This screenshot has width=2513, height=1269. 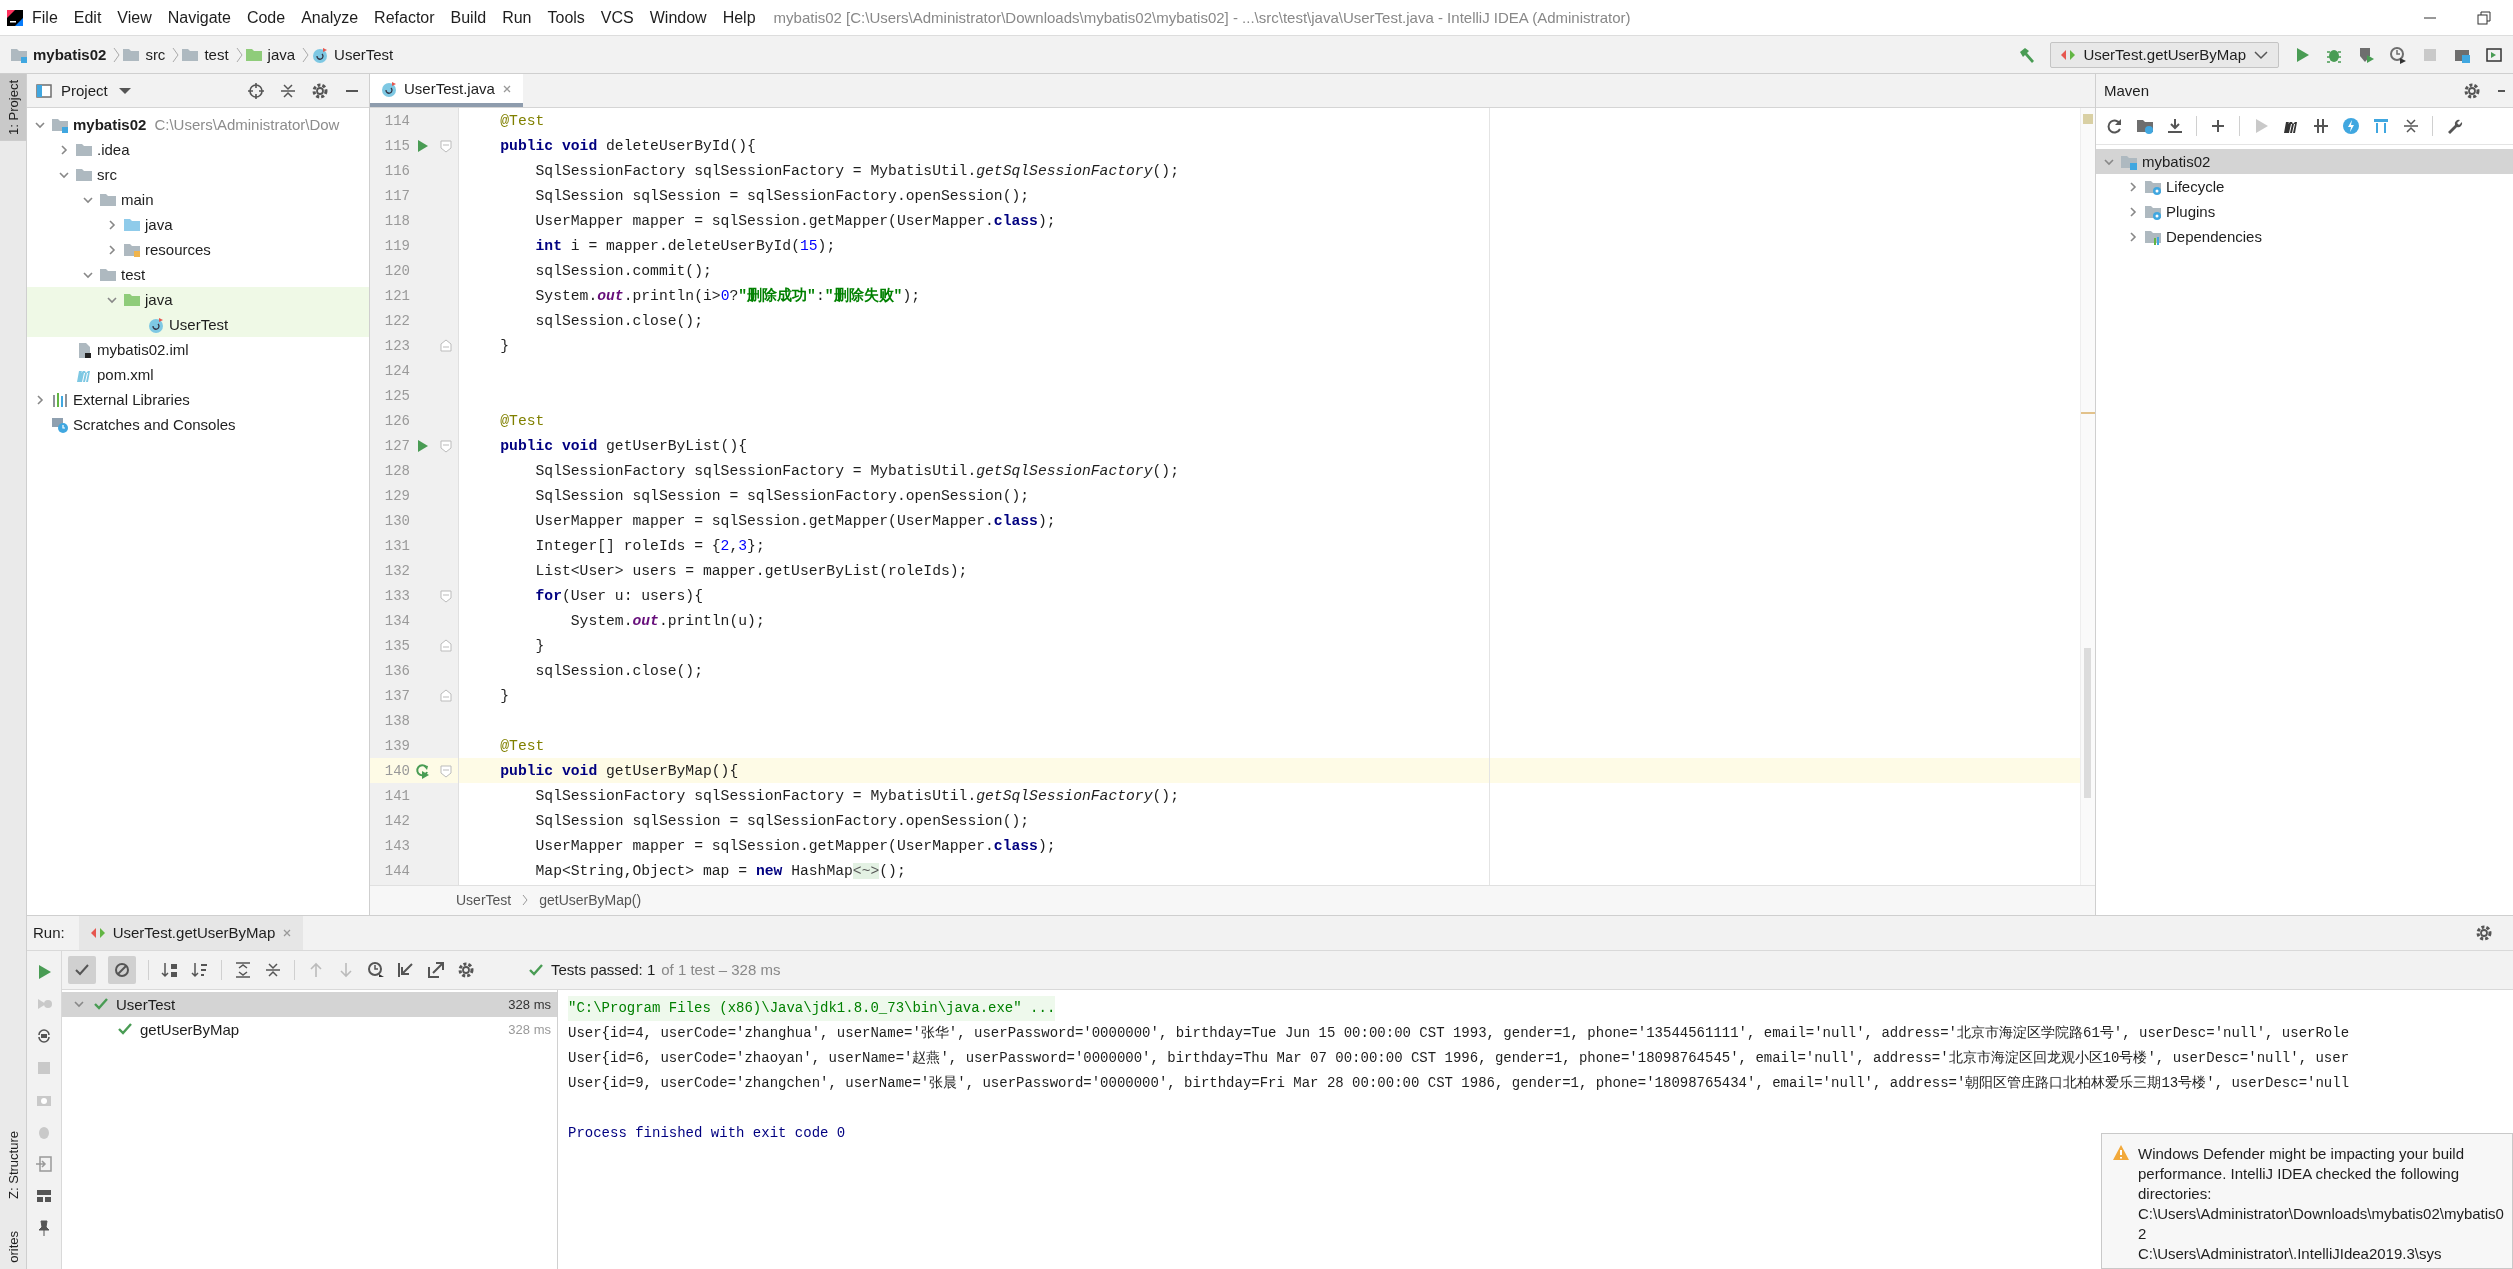 I want to click on breadcrumb-item: test, so click(x=205, y=54).